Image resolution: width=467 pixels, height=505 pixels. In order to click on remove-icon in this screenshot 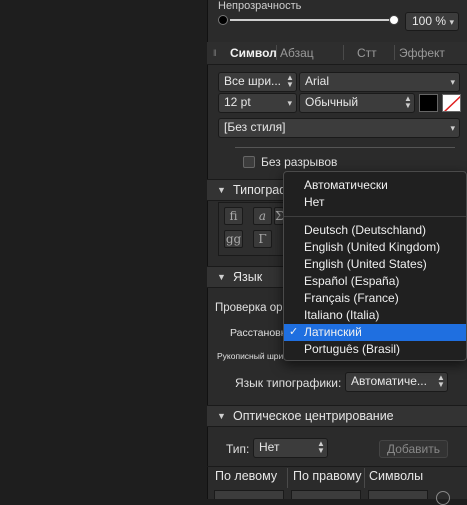, I will do `click(443, 498)`.